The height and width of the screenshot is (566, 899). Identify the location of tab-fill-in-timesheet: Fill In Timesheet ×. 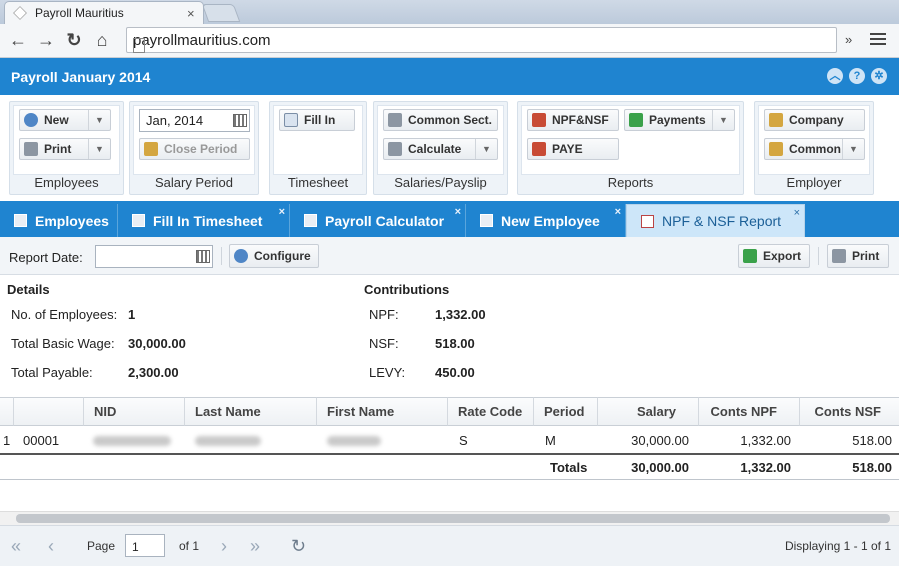
(204, 220).